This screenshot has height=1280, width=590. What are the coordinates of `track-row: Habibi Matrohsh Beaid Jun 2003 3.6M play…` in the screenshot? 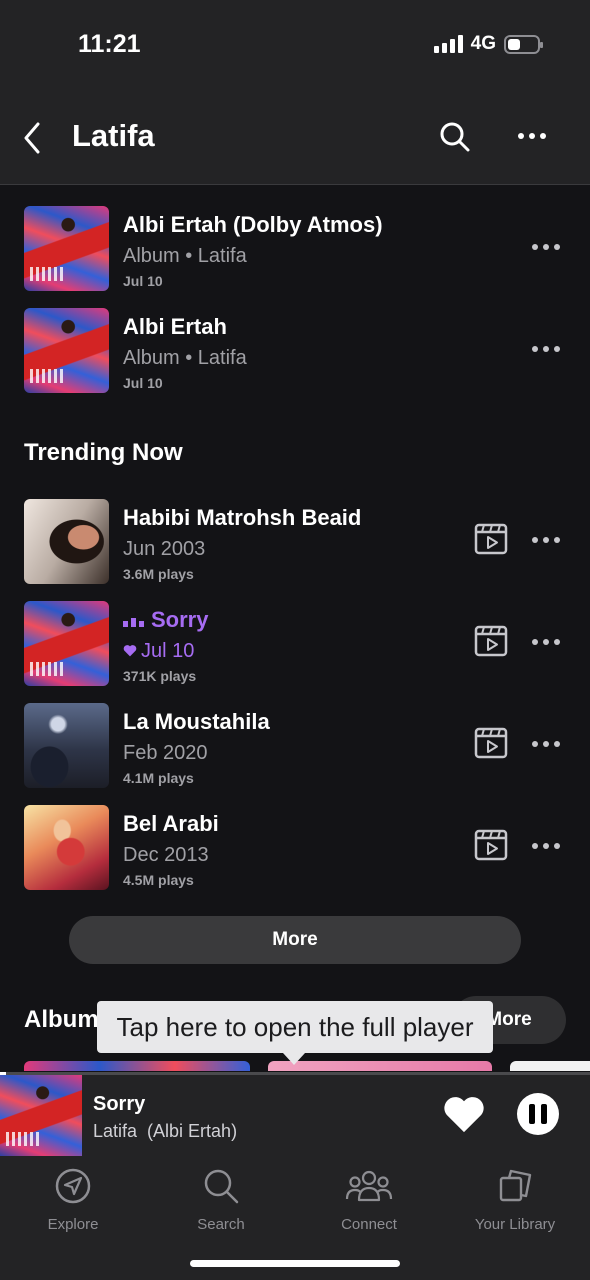 It's located at (295, 544).